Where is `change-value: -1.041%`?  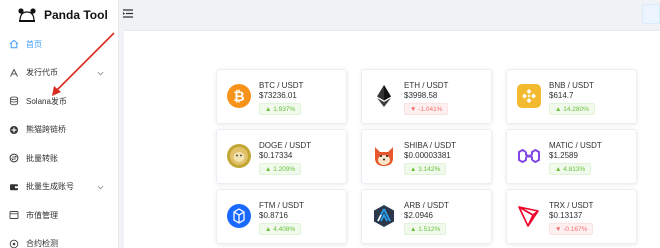 change-value: -1.041% is located at coordinates (430, 109).